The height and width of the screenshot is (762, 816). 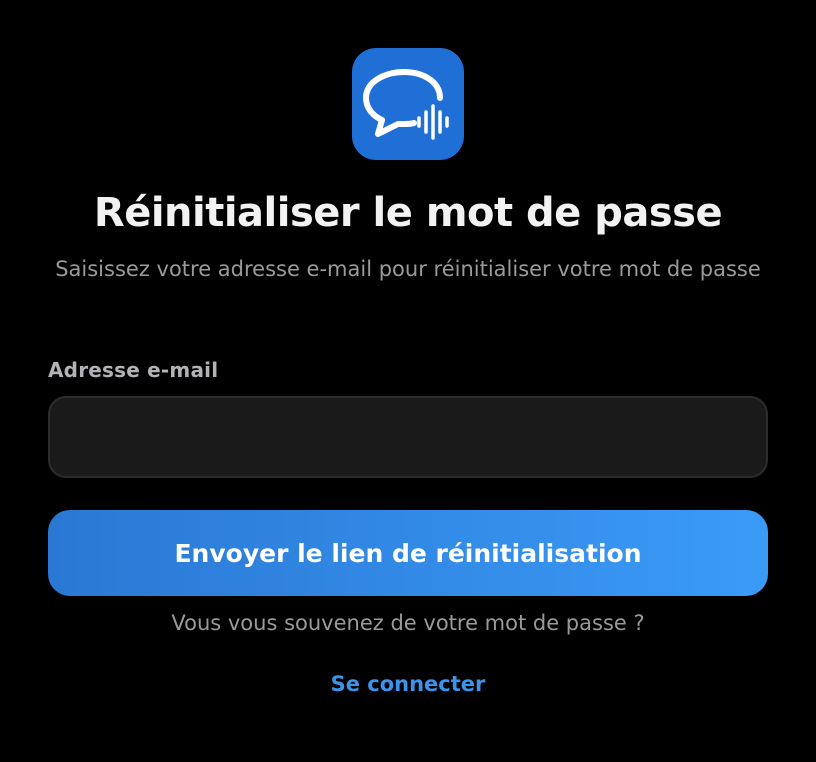 I want to click on speech-bubble-waveform-icon, so click(x=406, y=104).